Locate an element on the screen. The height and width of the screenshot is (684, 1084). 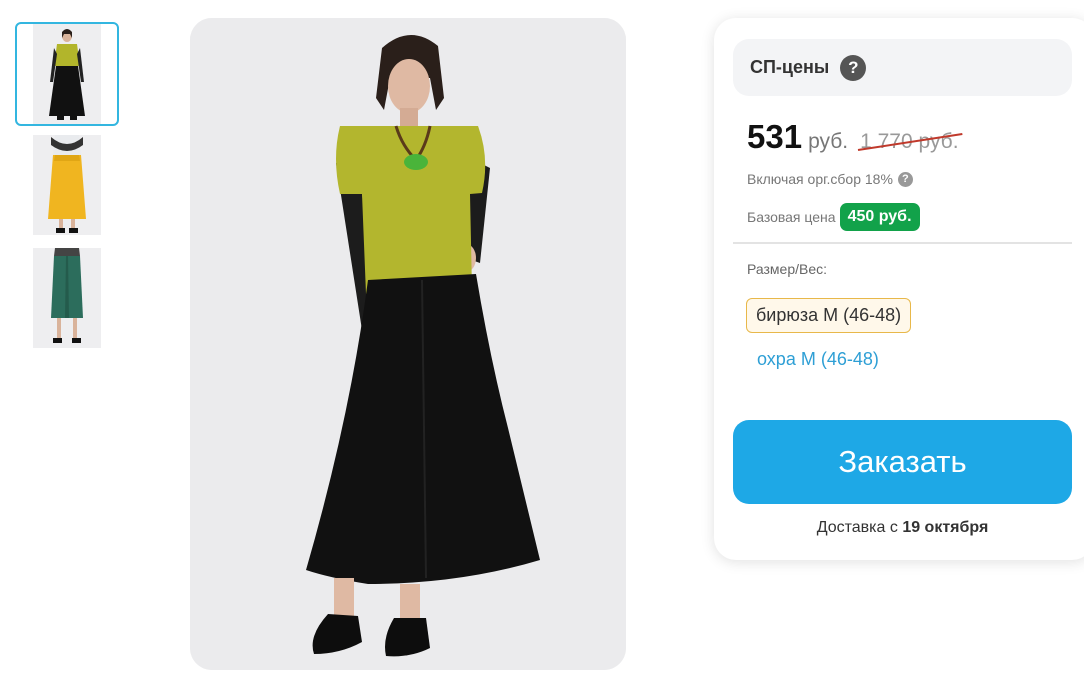
size-option-selected: бирюза M (46-48) is located at coordinates (829, 315).